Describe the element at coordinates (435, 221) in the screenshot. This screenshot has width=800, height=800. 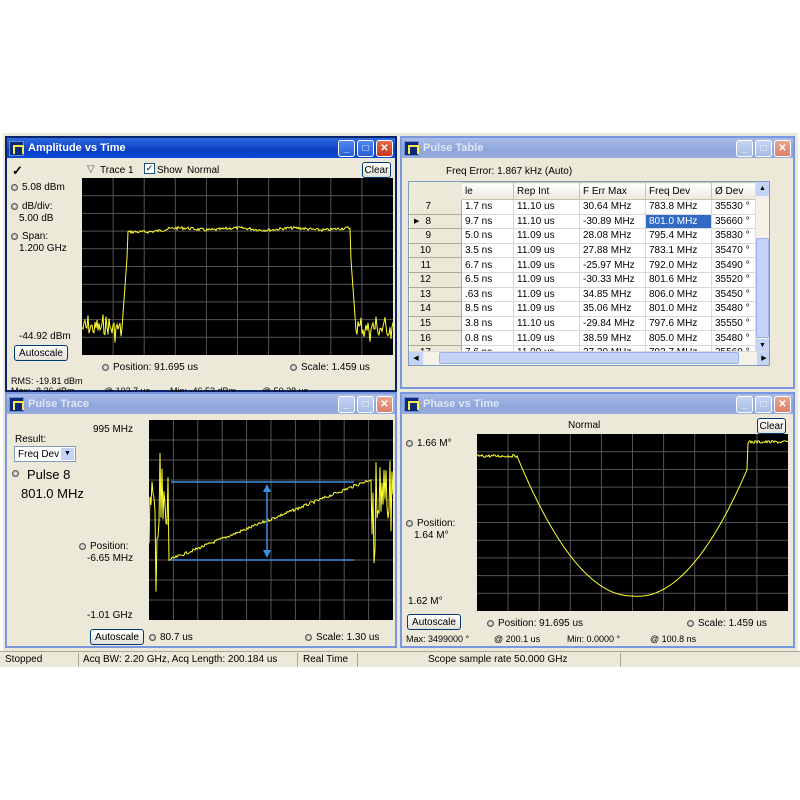
I see `row-number-cell: 8 ▶` at that location.